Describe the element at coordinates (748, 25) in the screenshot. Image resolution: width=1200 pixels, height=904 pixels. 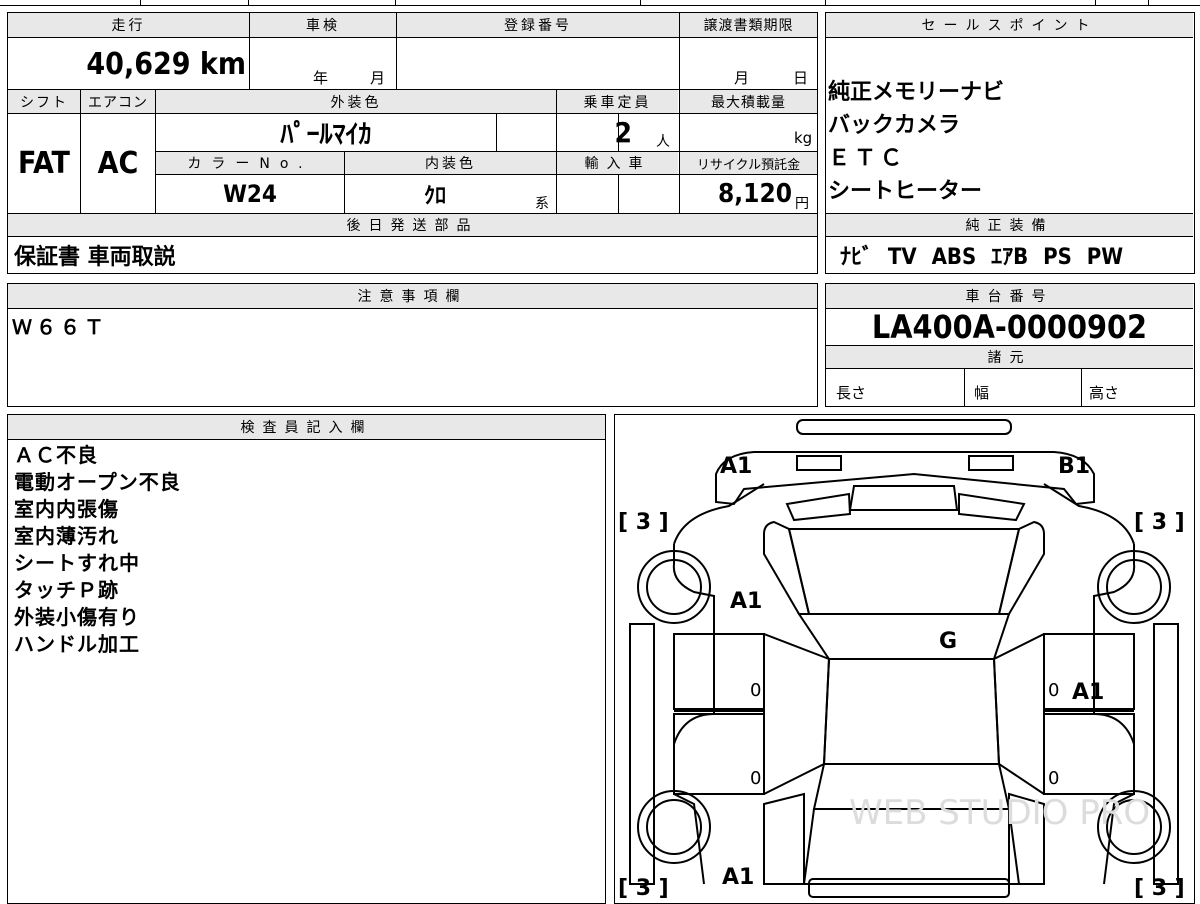
I see `transfer-label: 譲渡書類期限` at that location.